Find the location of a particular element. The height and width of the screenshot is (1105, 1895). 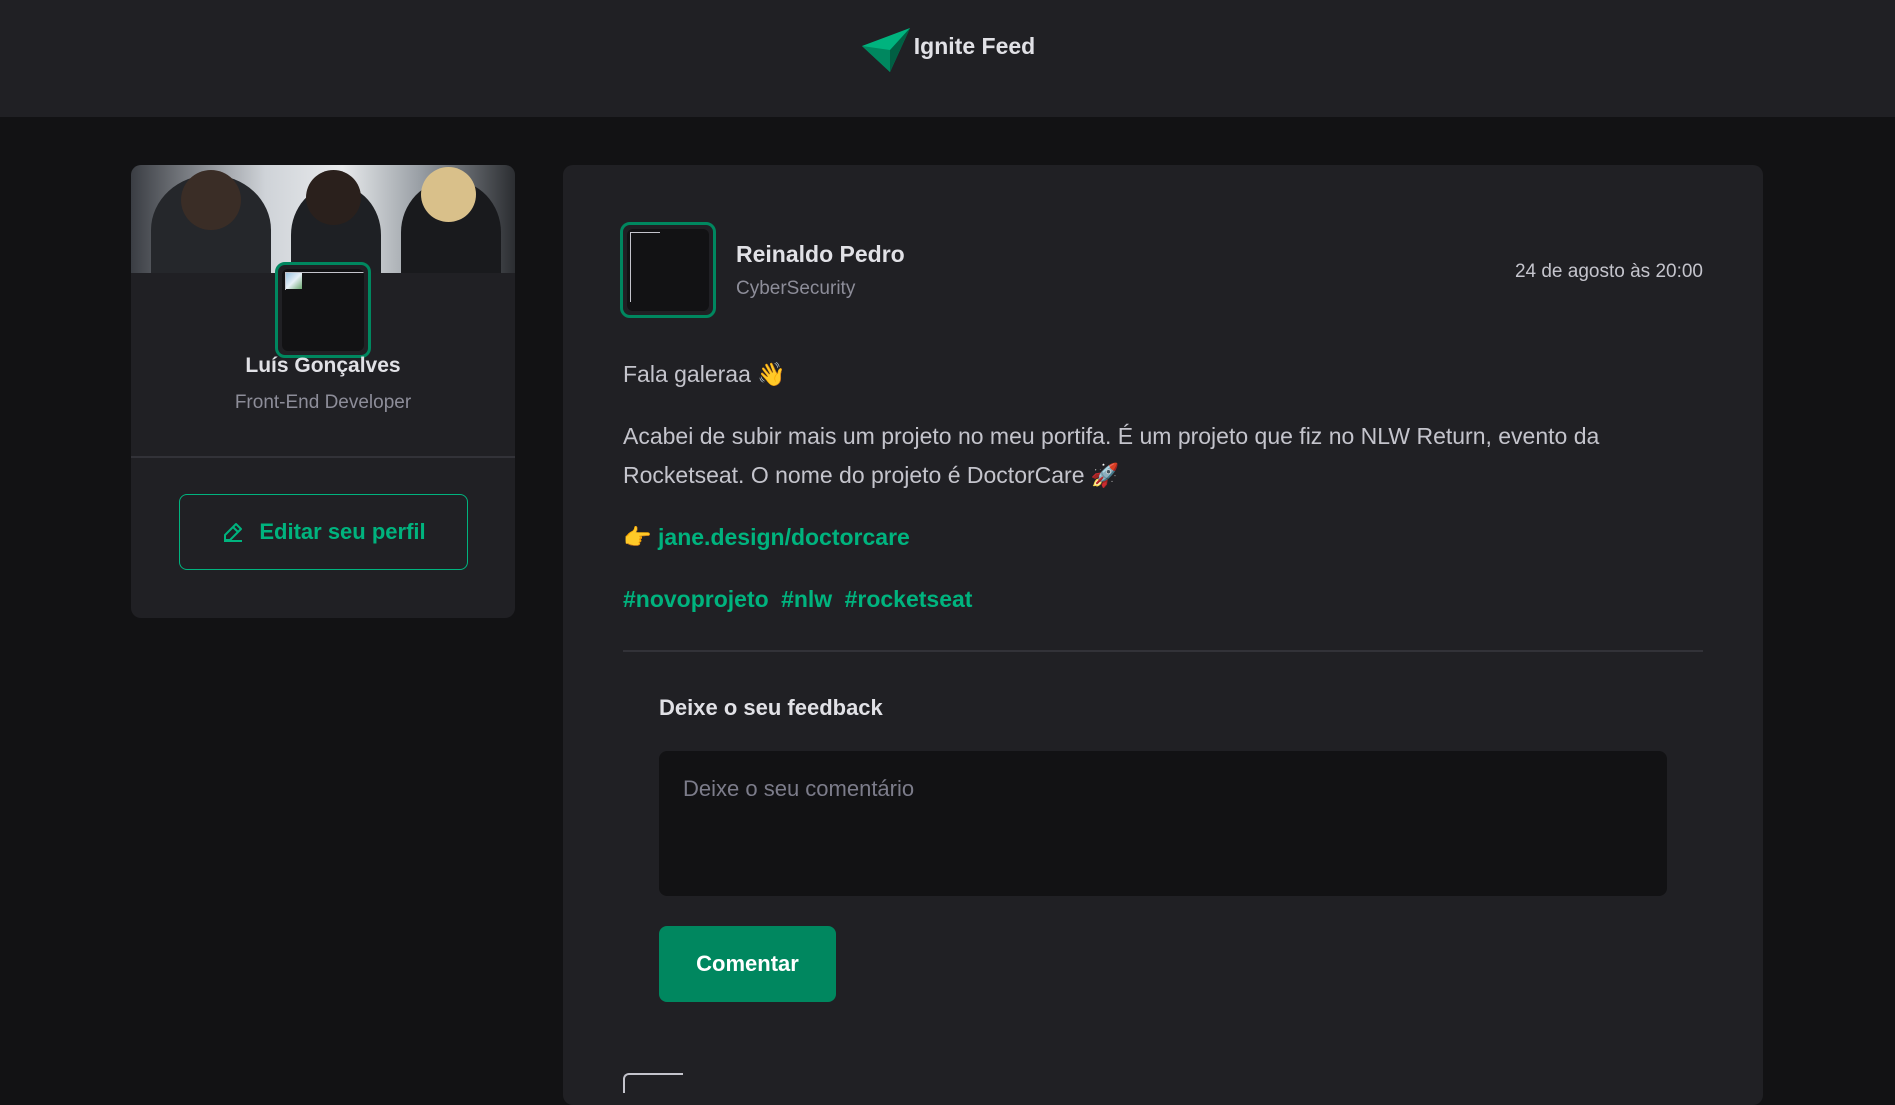

ignite-logo-icon is located at coordinates (885, 50).